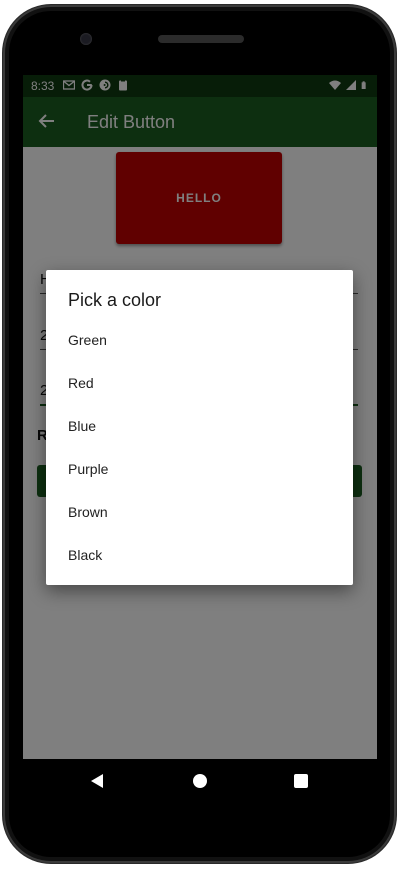 The width and height of the screenshot is (400, 870). I want to click on color-option-label: Black, so click(85, 555).